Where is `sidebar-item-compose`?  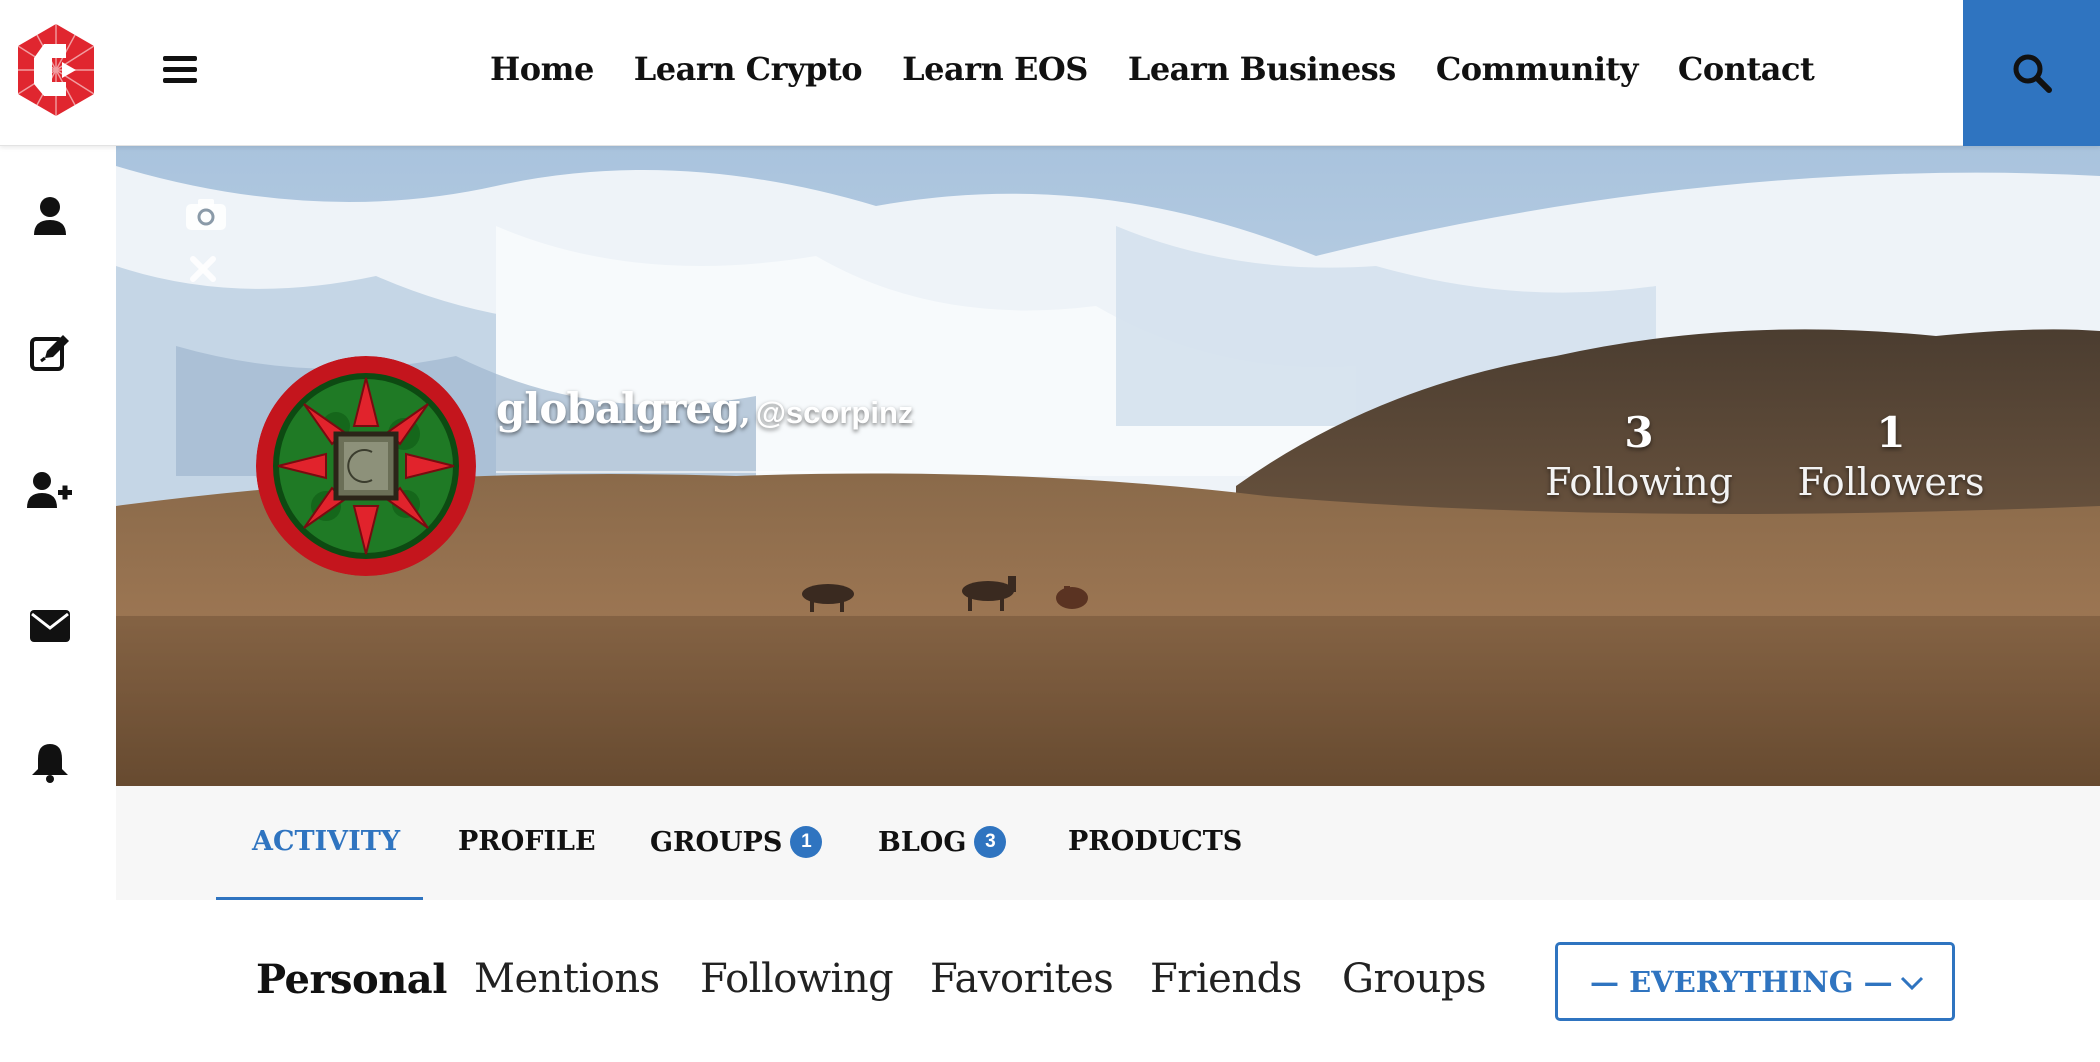
sidebar-item-compose is located at coordinates (50, 352).